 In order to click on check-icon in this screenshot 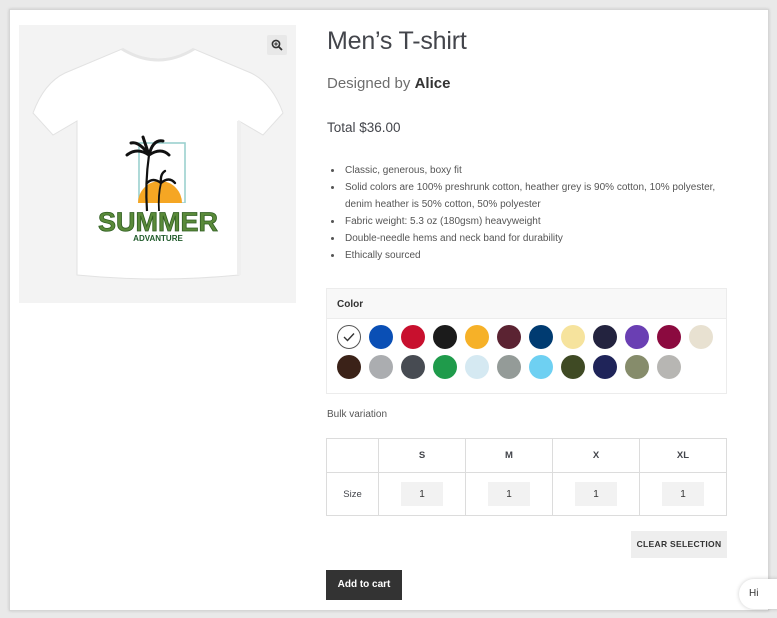, I will do `click(349, 337)`.